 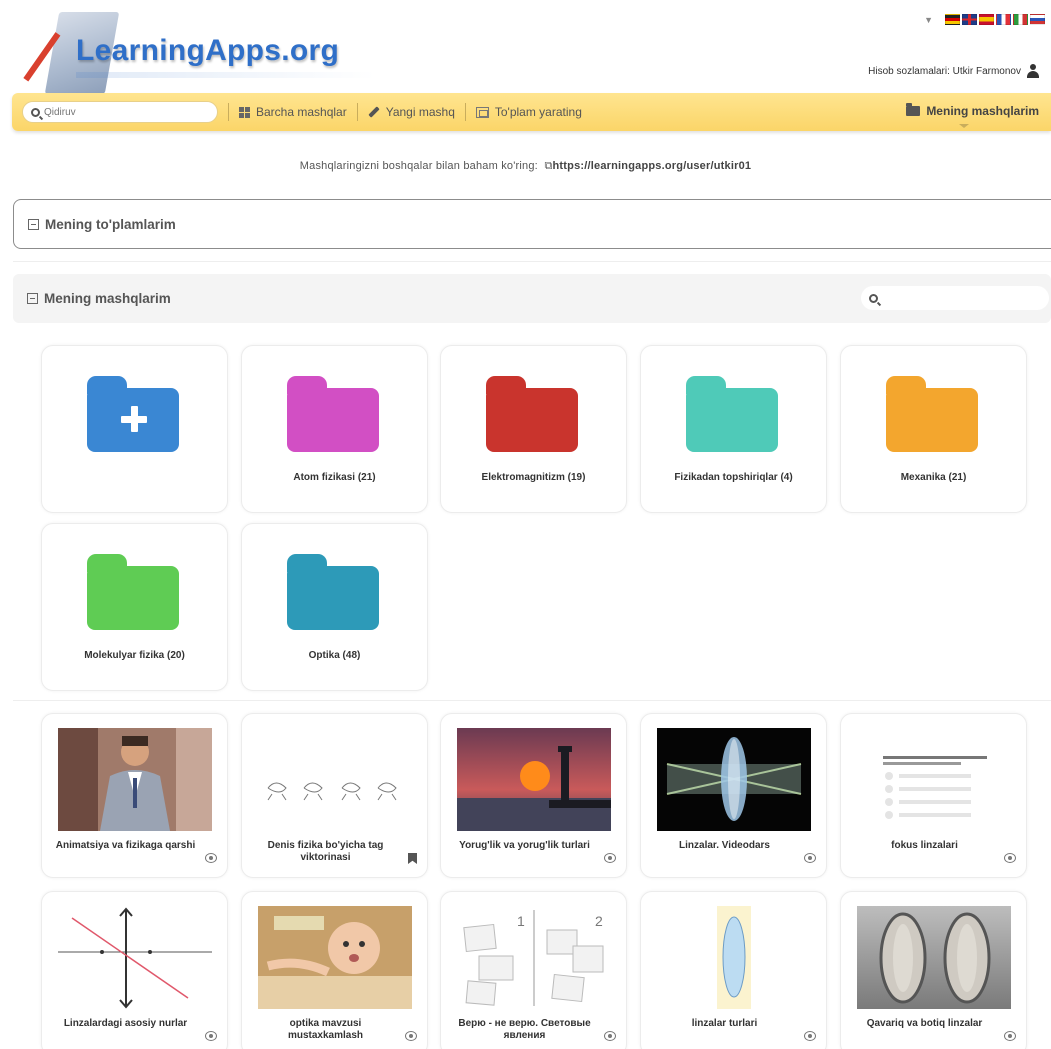 I want to click on app-card: optika mavzusi mustaxkamlash, so click(x=334, y=970).